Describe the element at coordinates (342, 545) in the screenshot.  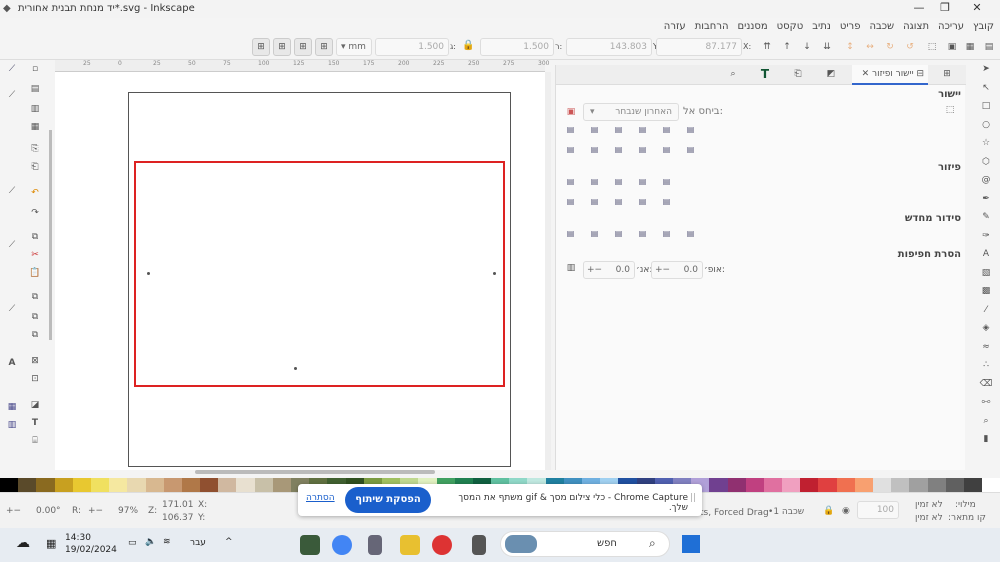
I see `chrome-taskbar-icon` at that location.